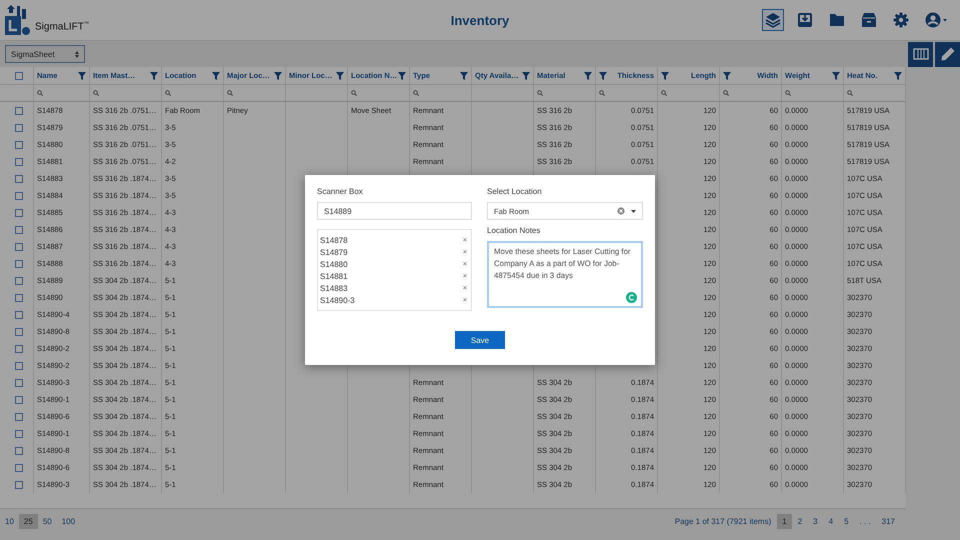 This screenshot has height=540, width=960. Describe the element at coordinates (837, 20) in the screenshot. I see `folder-icon` at that location.